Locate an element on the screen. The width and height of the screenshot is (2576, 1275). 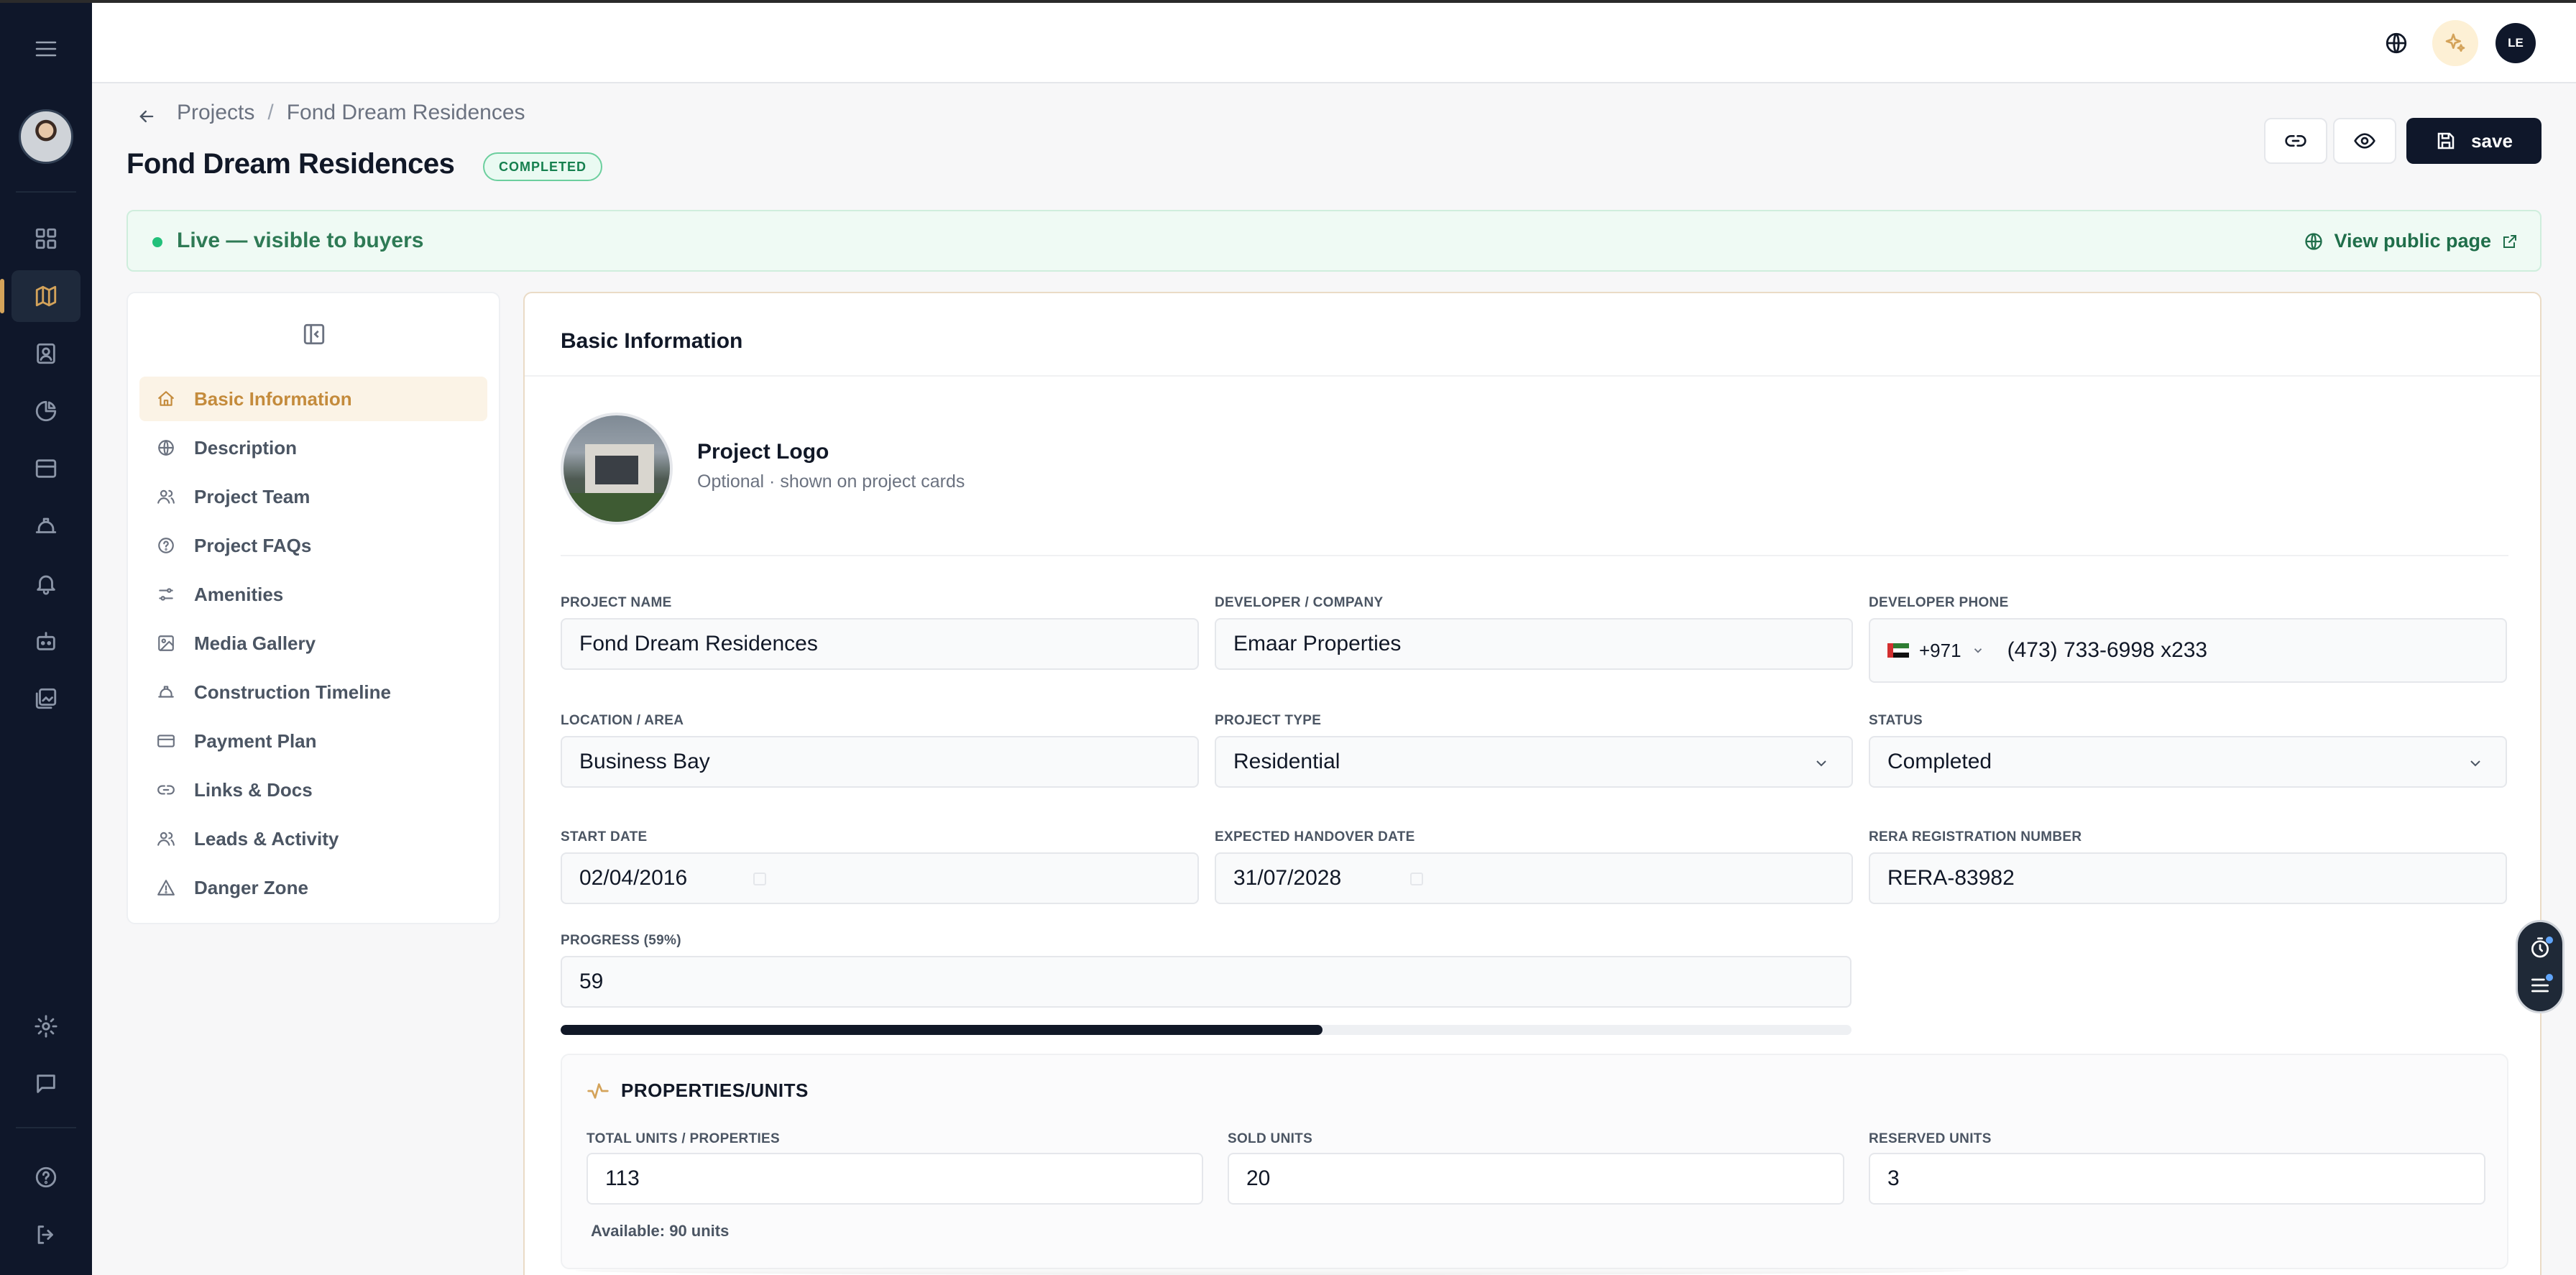
menu-toggle-button is located at coordinates (46, 49).